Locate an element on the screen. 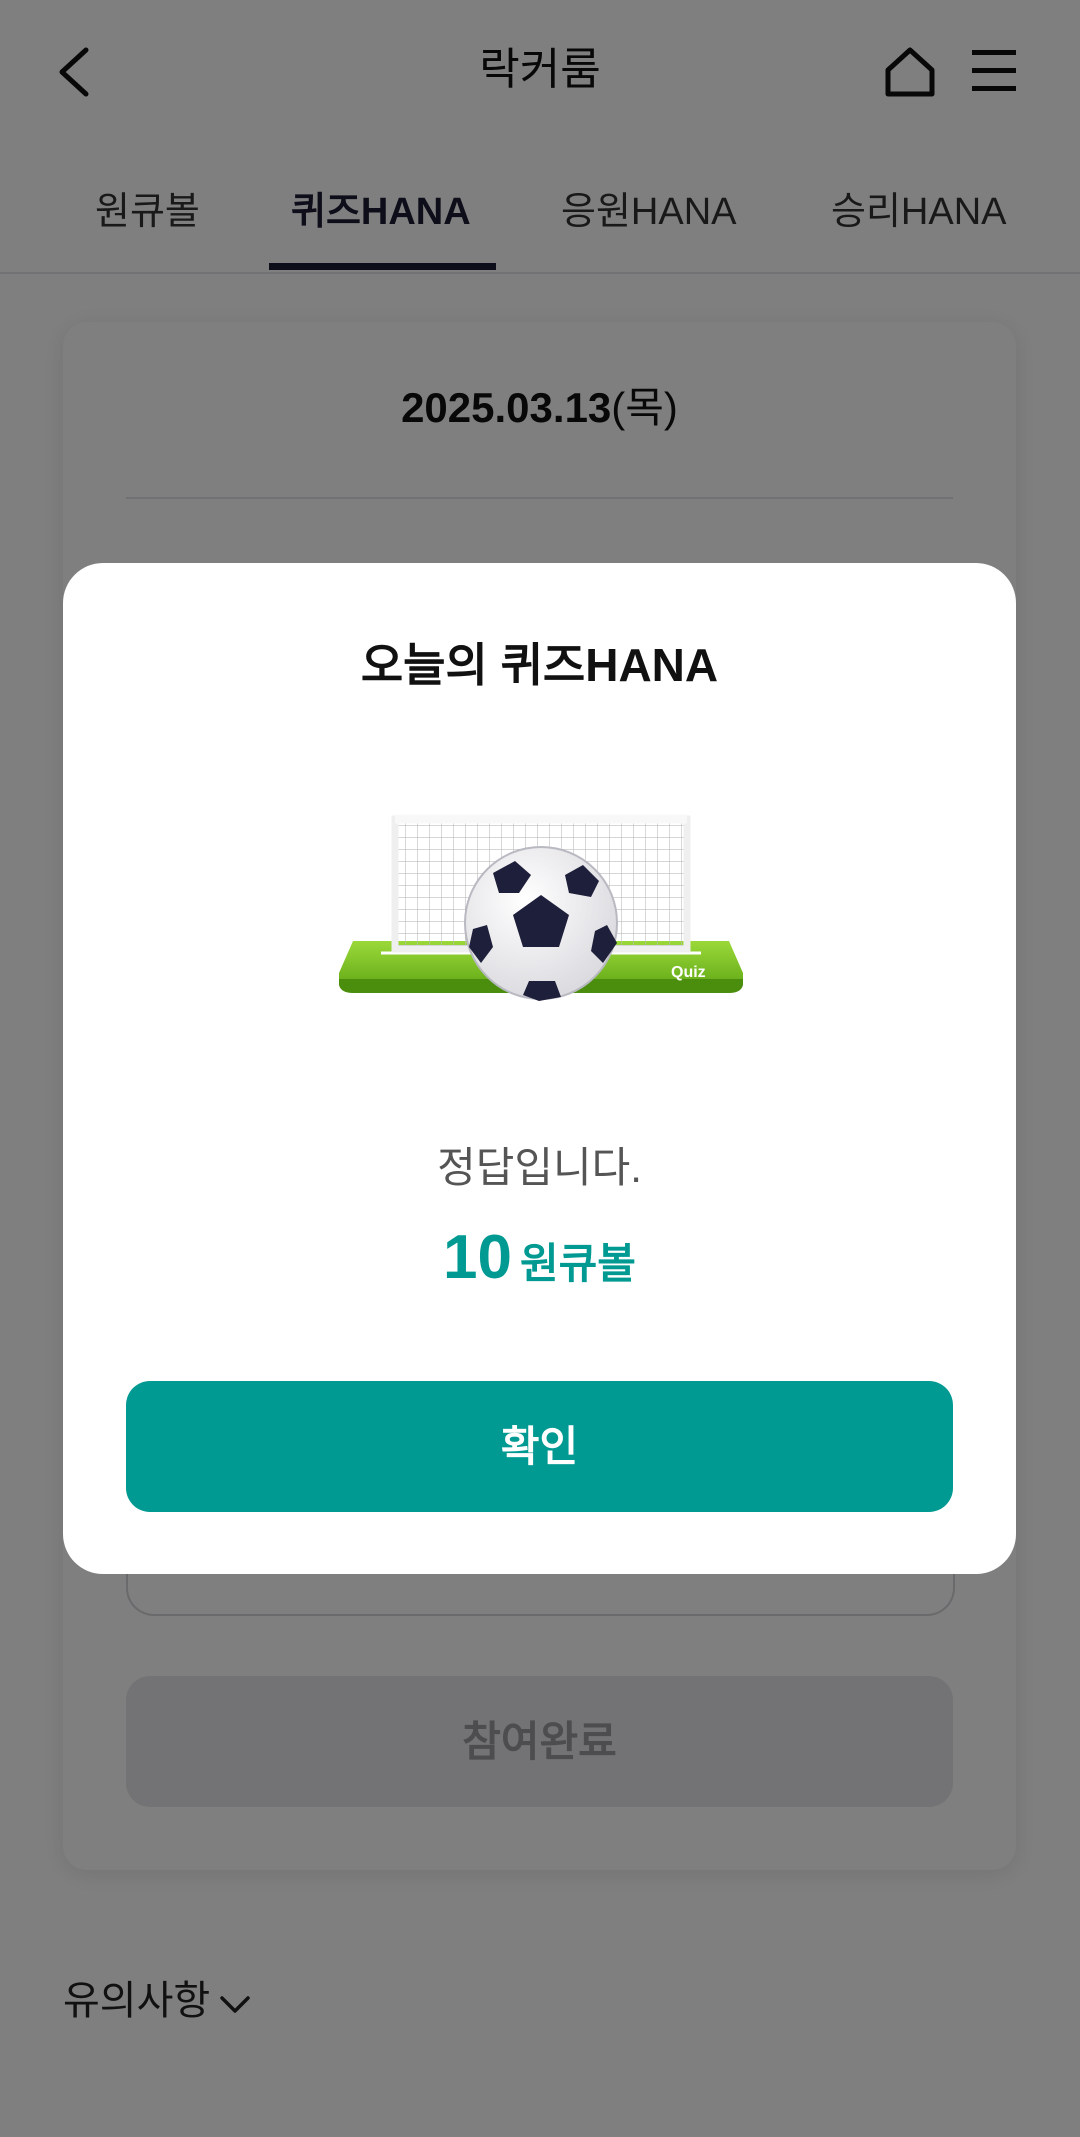 Image resolution: width=1080 pixels, height=2137 pixels. quiz-badge-text: Quiz is located at coordinates (688, 972).